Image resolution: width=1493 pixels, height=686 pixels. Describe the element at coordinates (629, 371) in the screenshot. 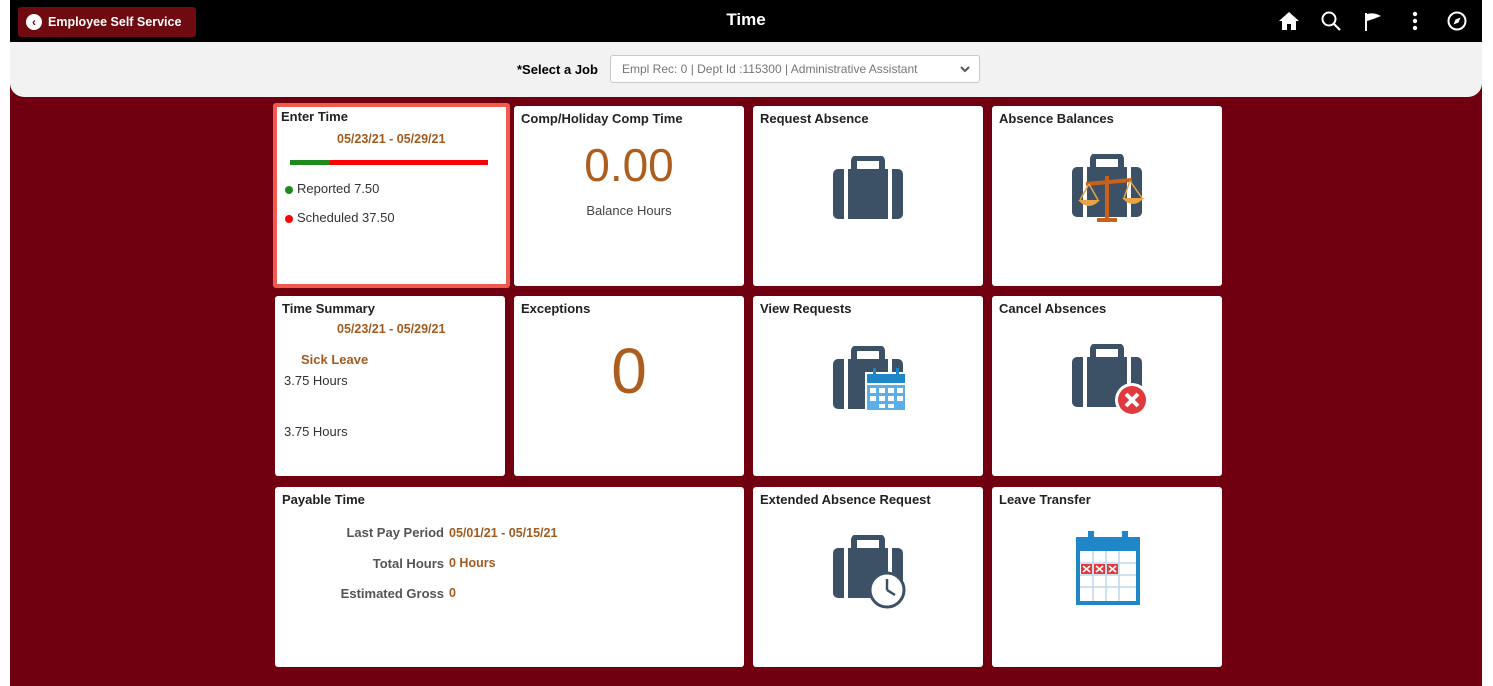

I see `exceptions-count: 0` at that location.